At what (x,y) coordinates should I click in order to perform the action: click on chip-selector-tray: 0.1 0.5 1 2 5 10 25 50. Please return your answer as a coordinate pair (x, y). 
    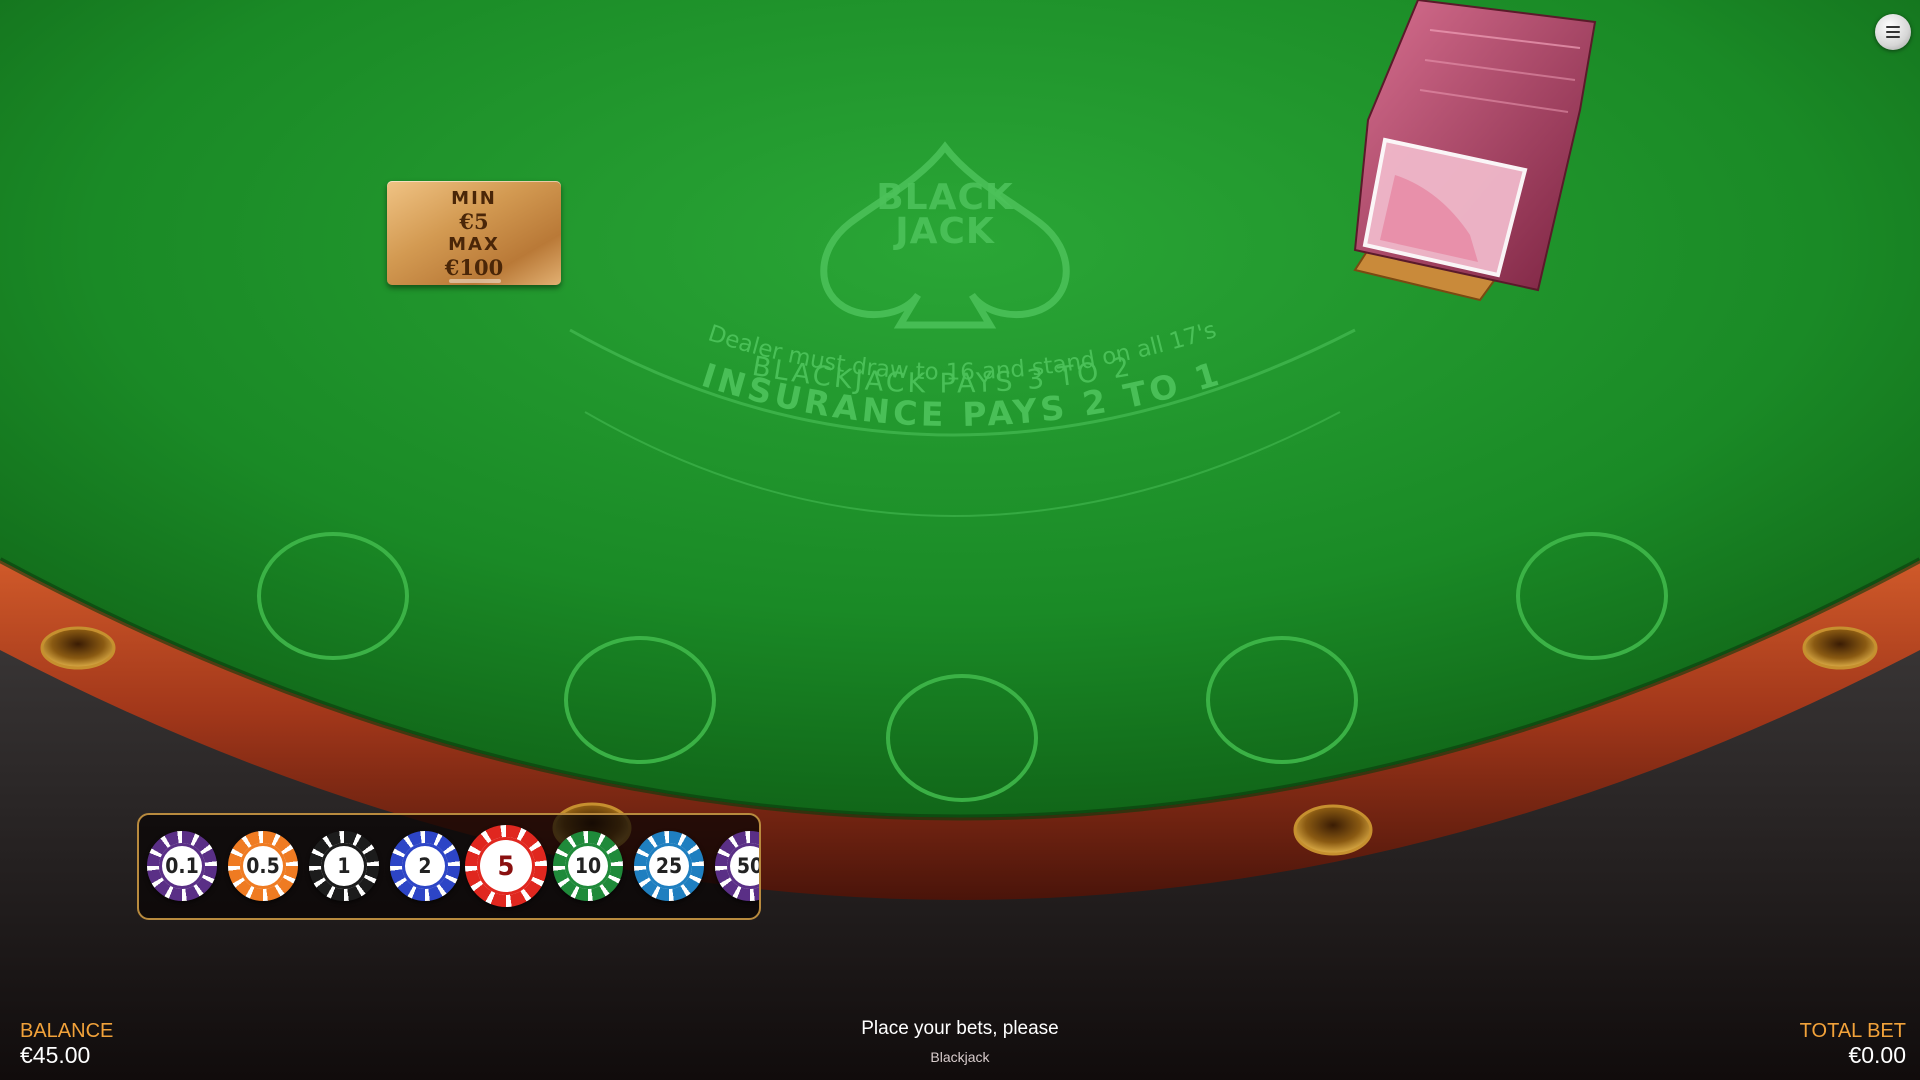
    Looking at the image, I should click on (449, 866).